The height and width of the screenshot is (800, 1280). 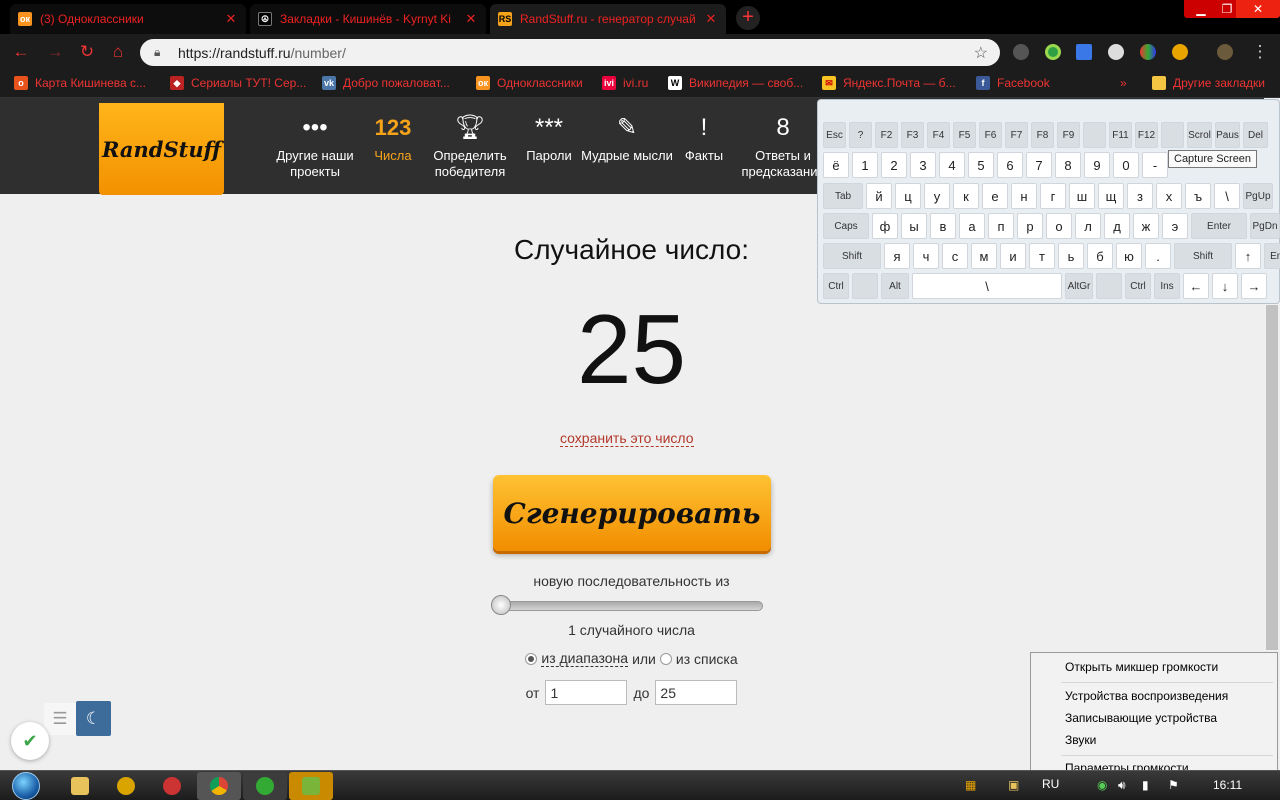 What do you see at coordinates (1016, 135) in the screenshot?
I see `key: F7` at bounding box center [1016, 135].